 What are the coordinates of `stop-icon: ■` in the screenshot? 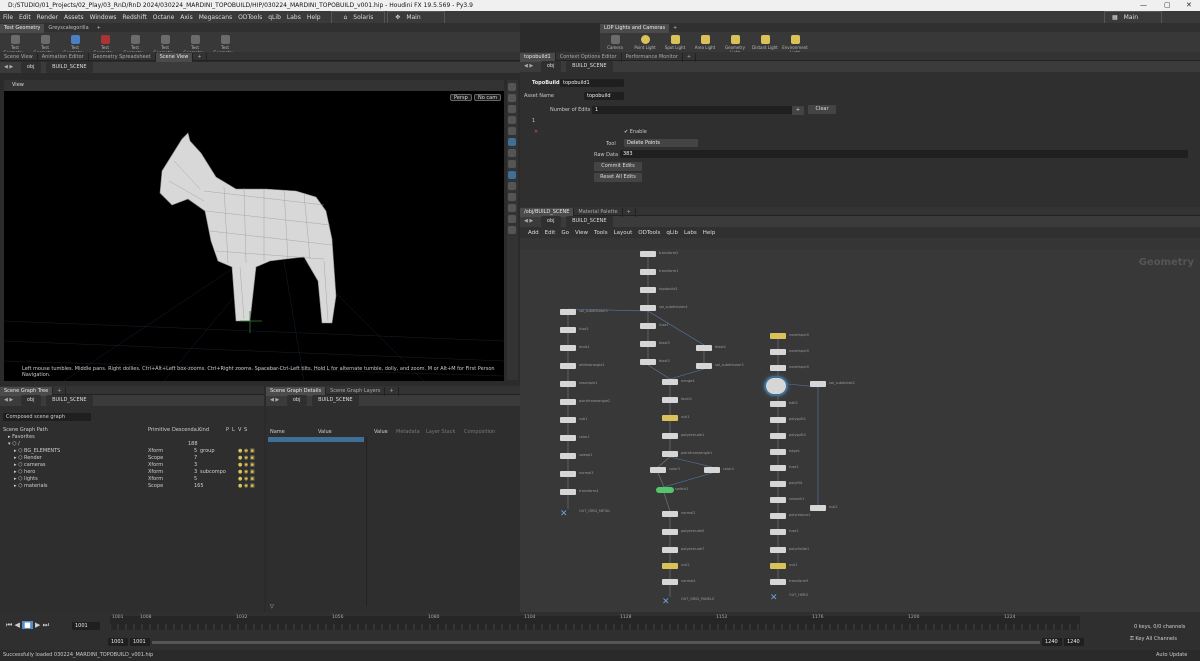 It's located at (27, 625).